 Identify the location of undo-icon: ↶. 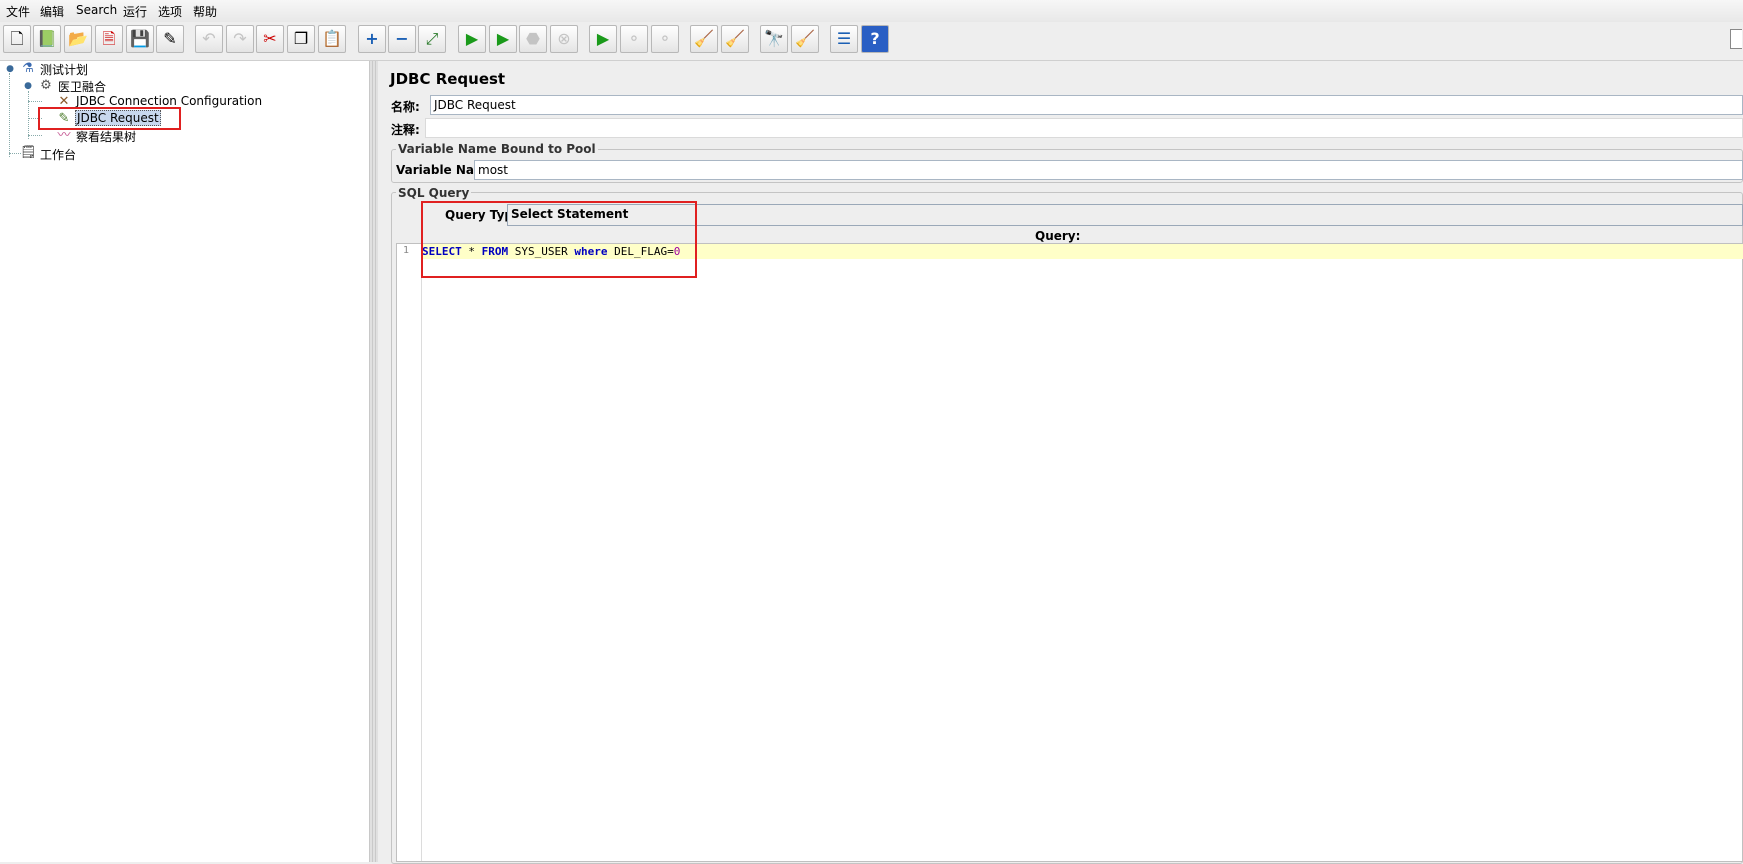
(209, 38).